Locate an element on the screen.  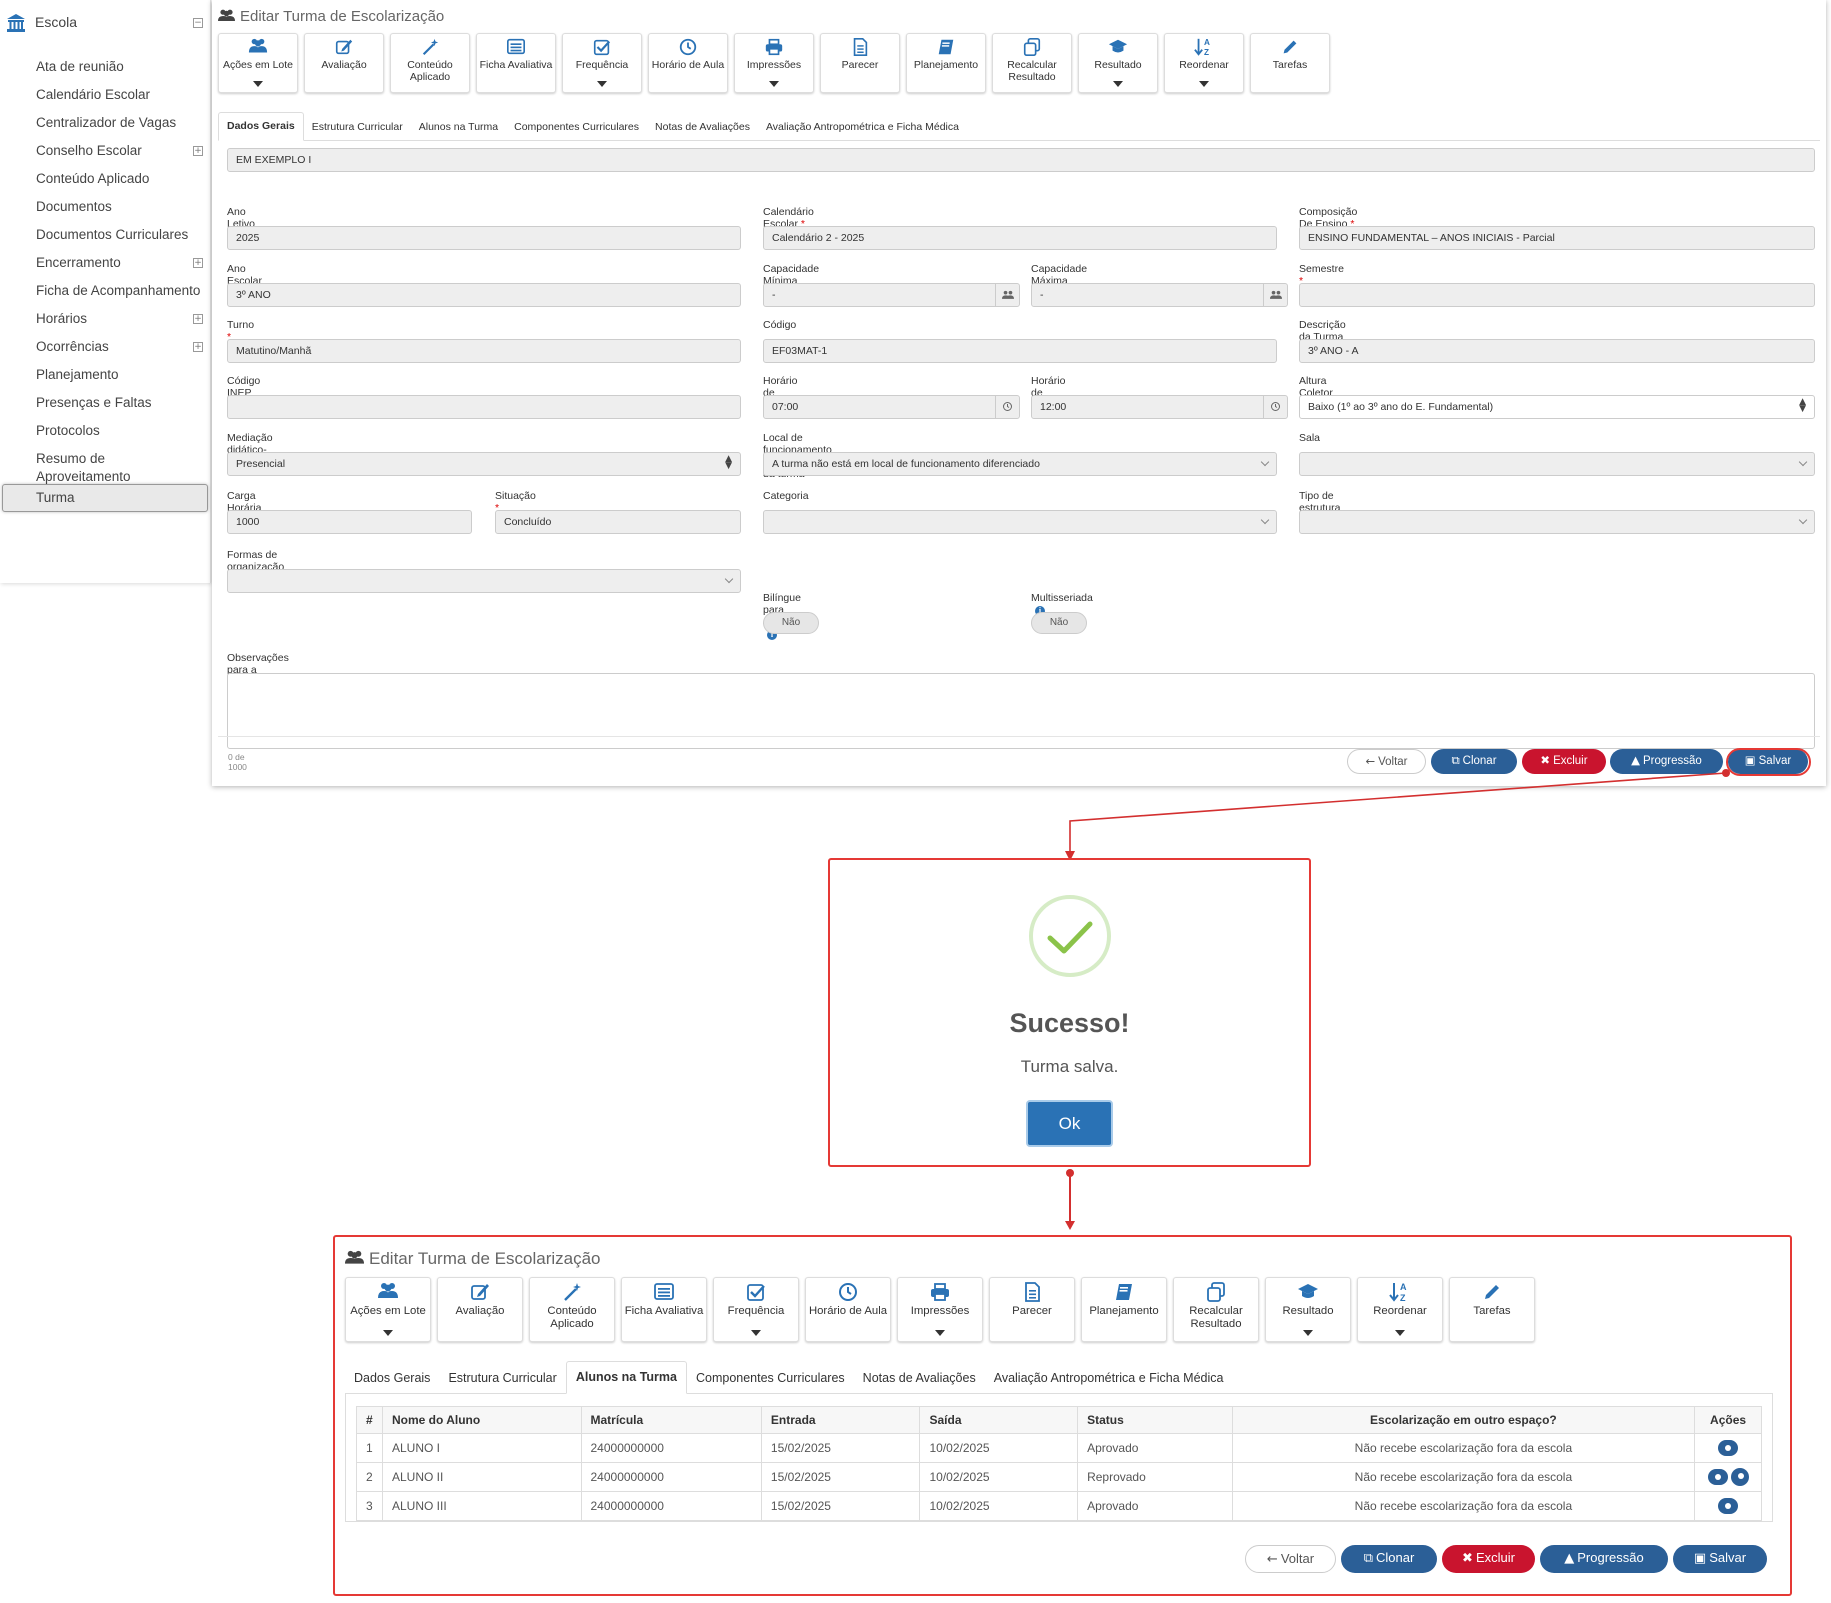
semestre-field is located at coordinates (1557, 295).